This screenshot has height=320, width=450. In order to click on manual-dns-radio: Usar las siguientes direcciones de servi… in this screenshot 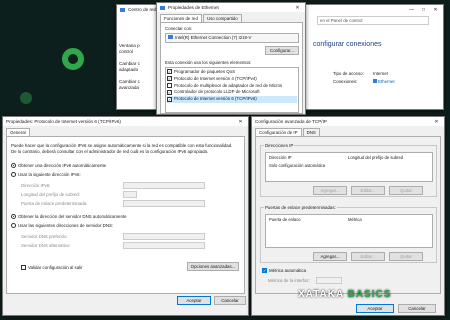, I will do `click(62, 226)`.